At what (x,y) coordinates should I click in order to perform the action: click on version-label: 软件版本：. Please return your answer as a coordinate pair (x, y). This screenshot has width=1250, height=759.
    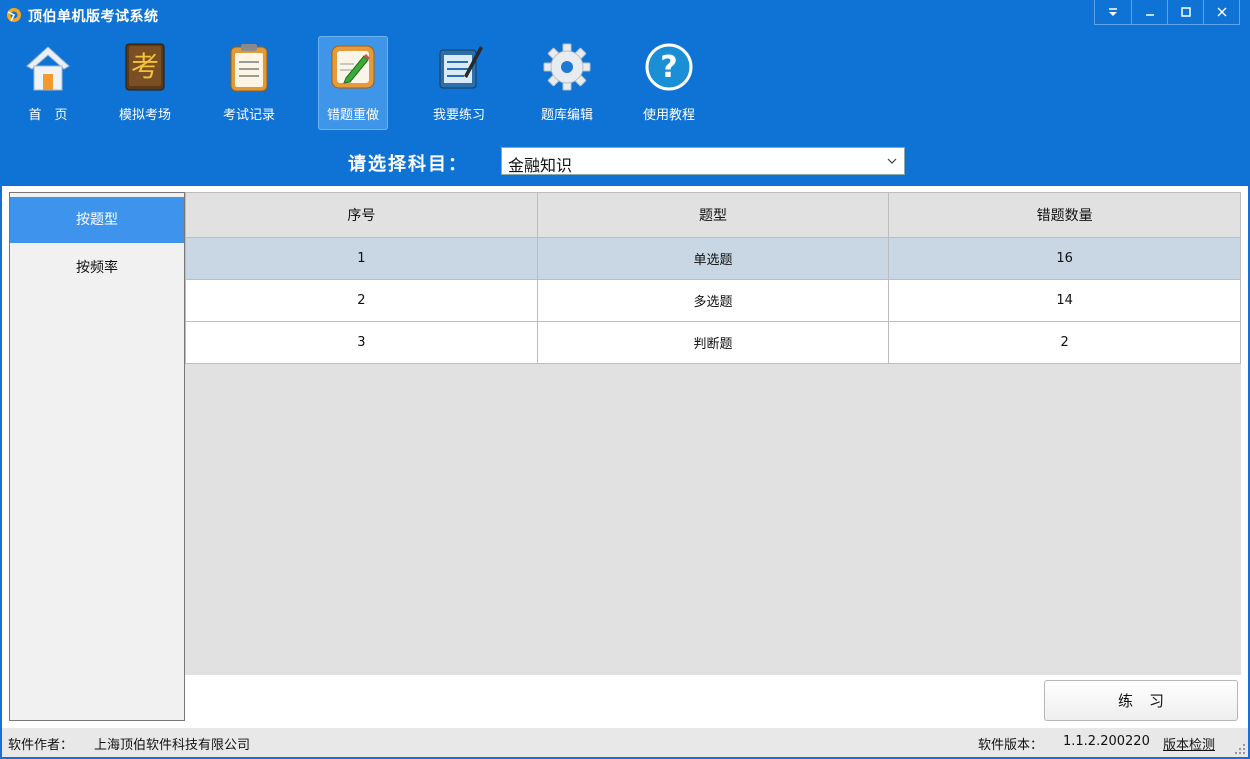
    Looking at the image, I should click on (1011, 745).